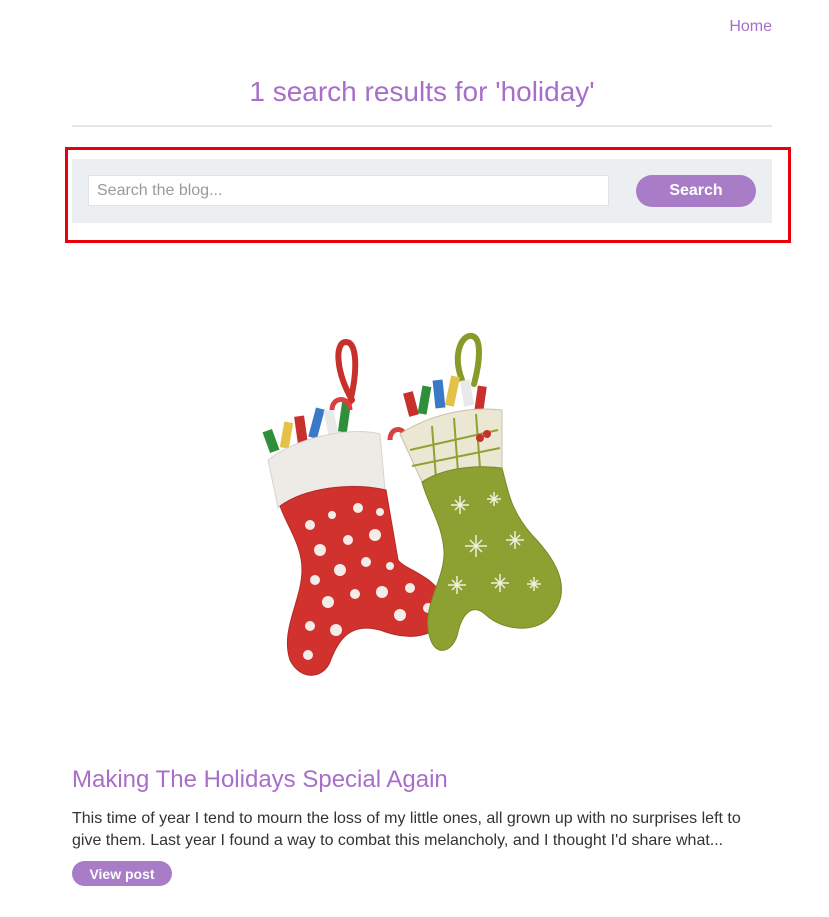 The image size is (829, 917). What do you see at coordinates (260, 780) in the screenshot?
I see `post-title: Making The Holidays Special Again` at bounding box center [260, 780].